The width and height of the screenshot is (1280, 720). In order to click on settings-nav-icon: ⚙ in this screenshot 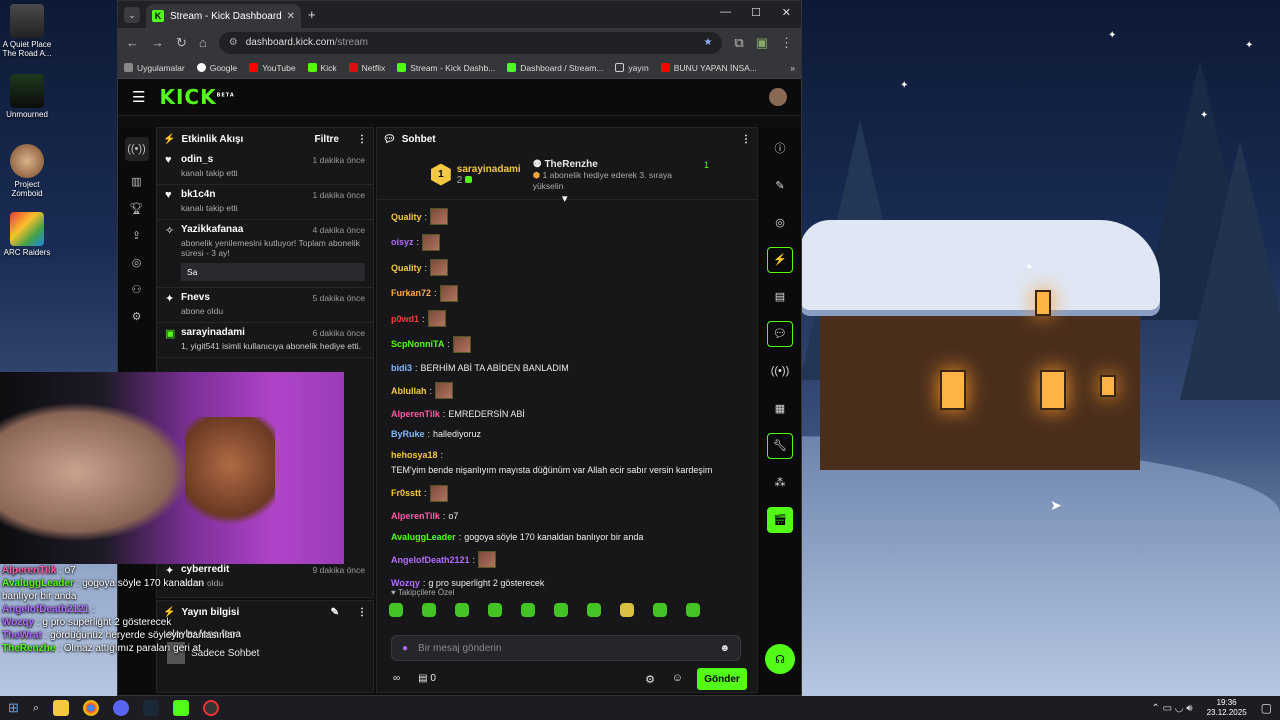, I will do `click(137, 316)`.